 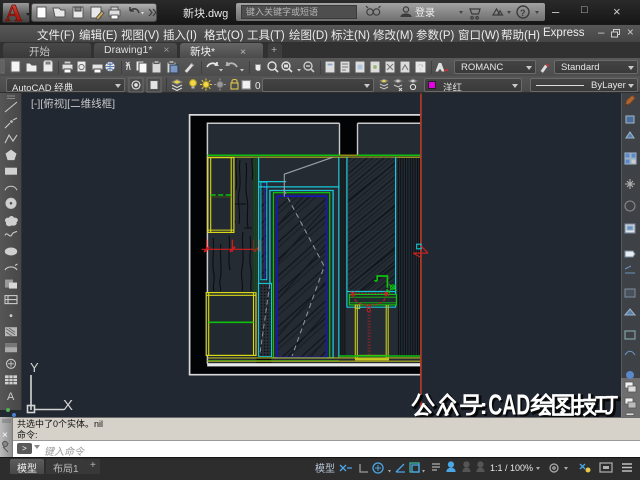 I want to click on svg-text: 模型, so click(x=325, y=468).